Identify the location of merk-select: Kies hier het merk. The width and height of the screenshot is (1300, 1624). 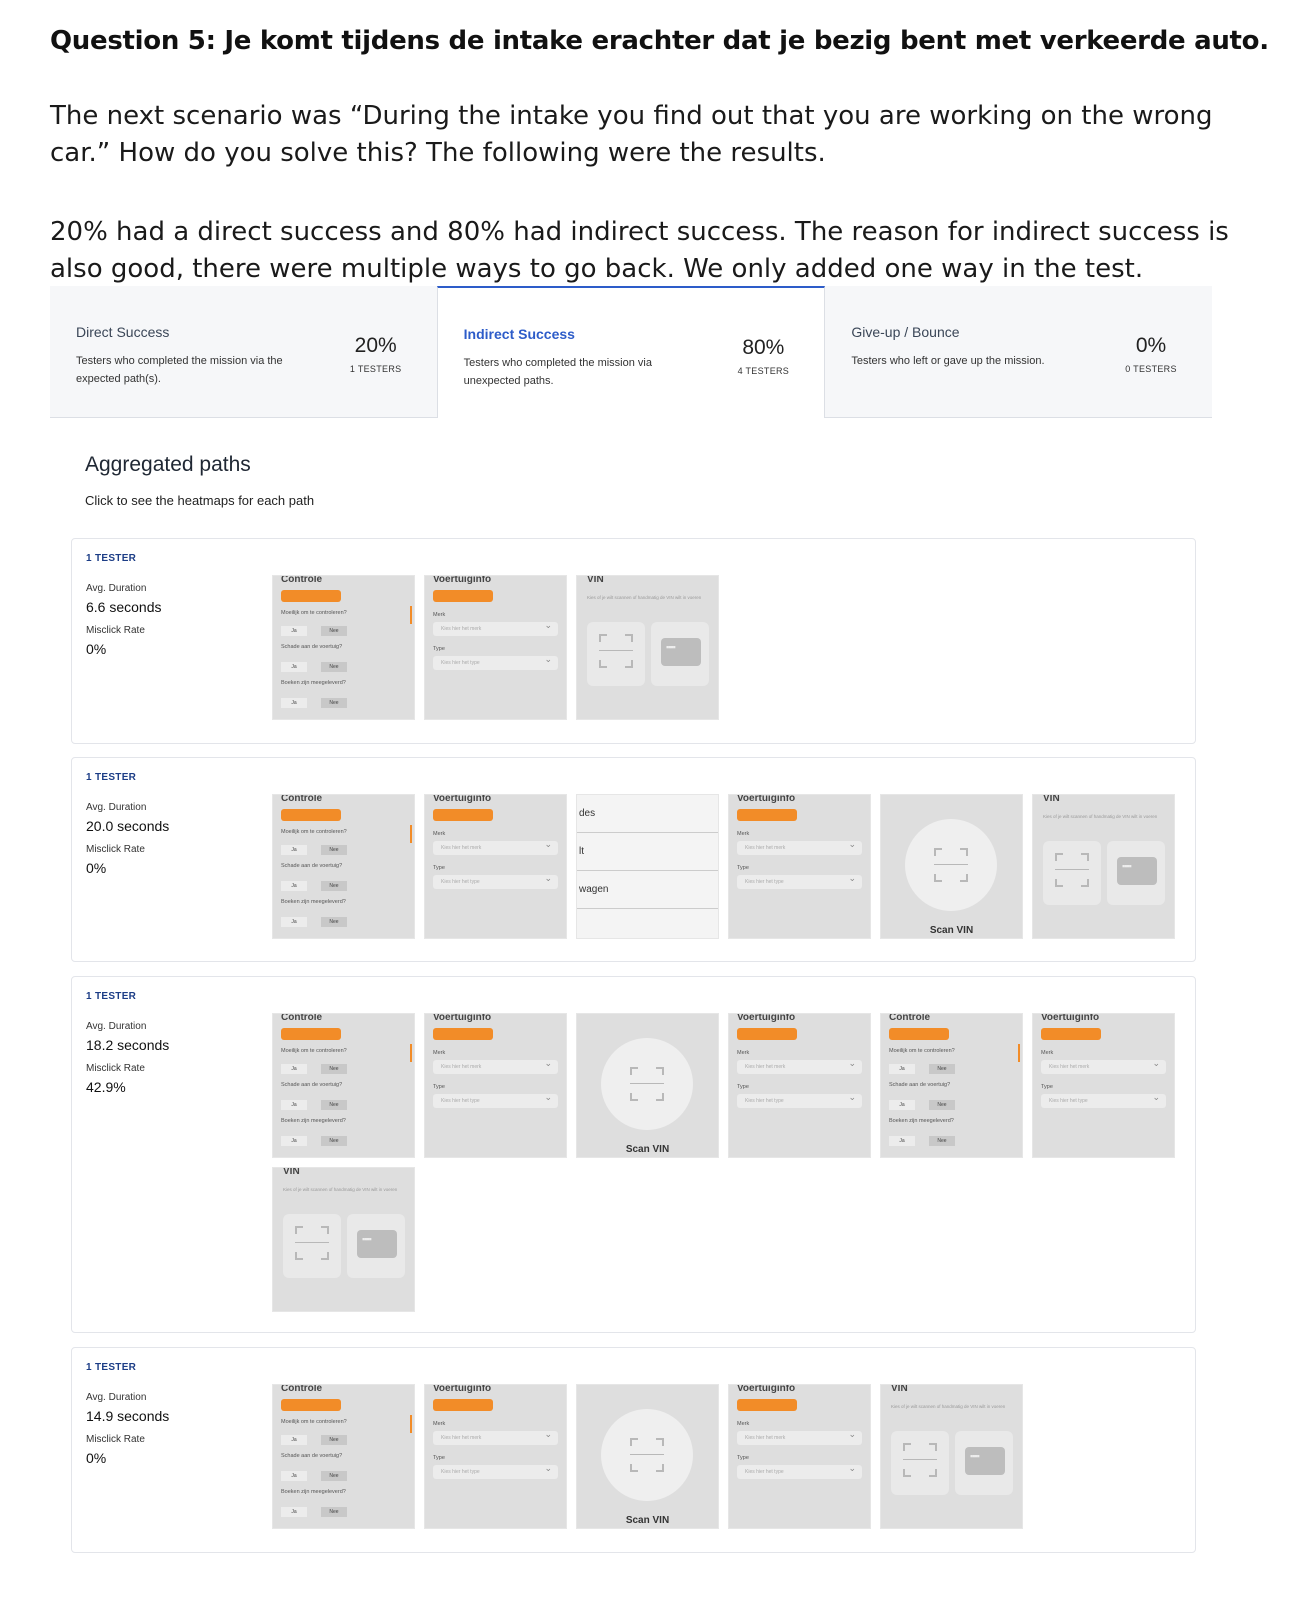
(495, 627).